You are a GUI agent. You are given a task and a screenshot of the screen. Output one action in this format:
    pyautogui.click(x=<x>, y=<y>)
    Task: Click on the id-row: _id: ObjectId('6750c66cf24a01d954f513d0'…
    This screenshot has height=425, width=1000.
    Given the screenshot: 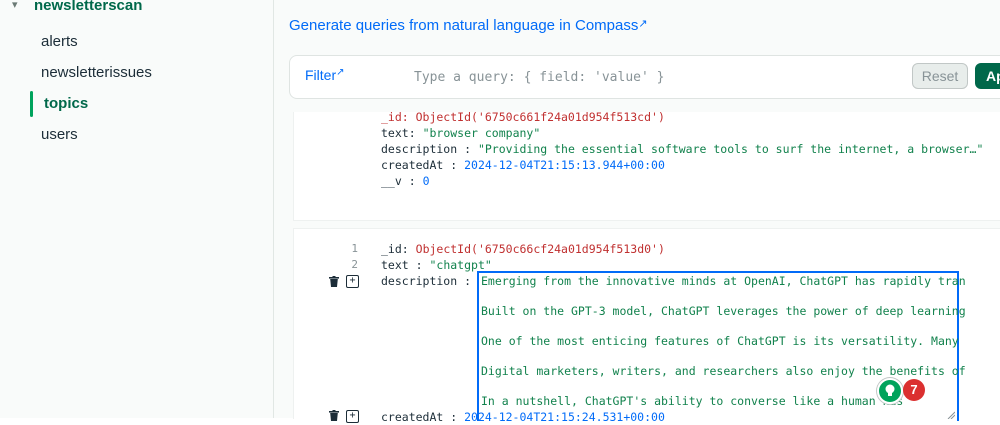 What is the action you would take?
    pyautogui.click(x=523, y=249)
    